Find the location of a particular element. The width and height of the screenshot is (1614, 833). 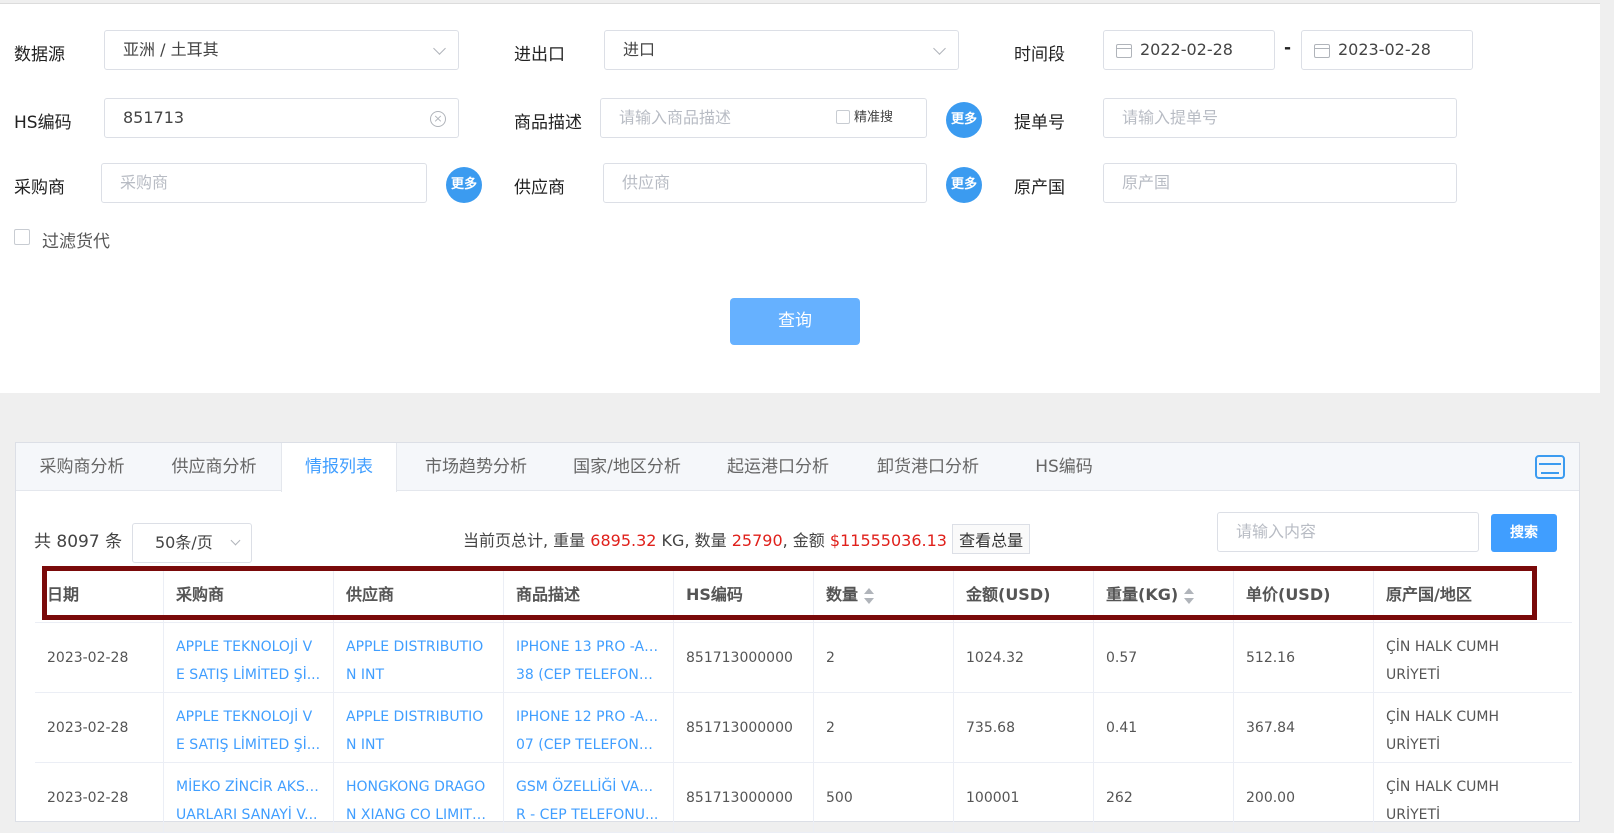

cell-unit-price: 367.84 is located at coordinates (1303, 728).